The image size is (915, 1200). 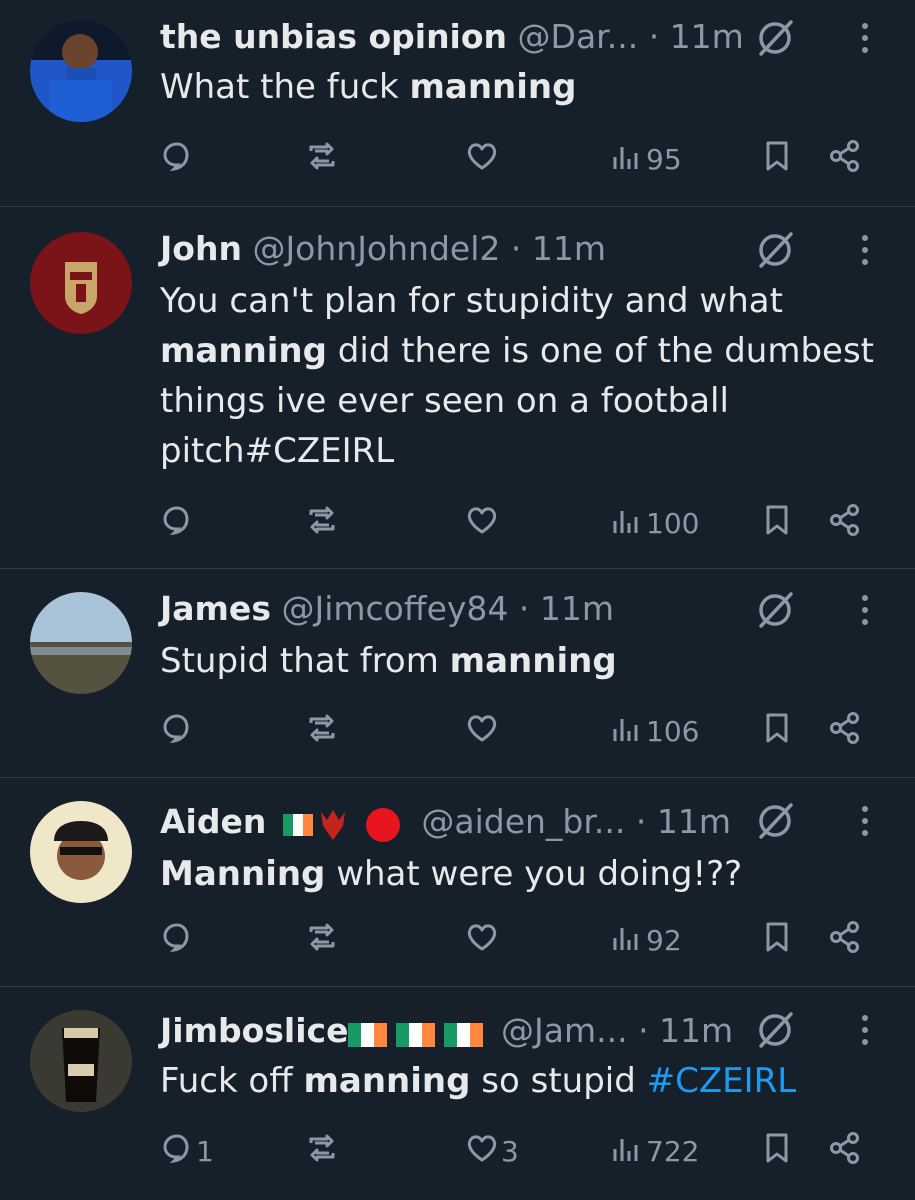 What do you see at coordinates (510, 1151) in the screenshot?
I see `like-count: 3` at bounding box center [510, 1151].